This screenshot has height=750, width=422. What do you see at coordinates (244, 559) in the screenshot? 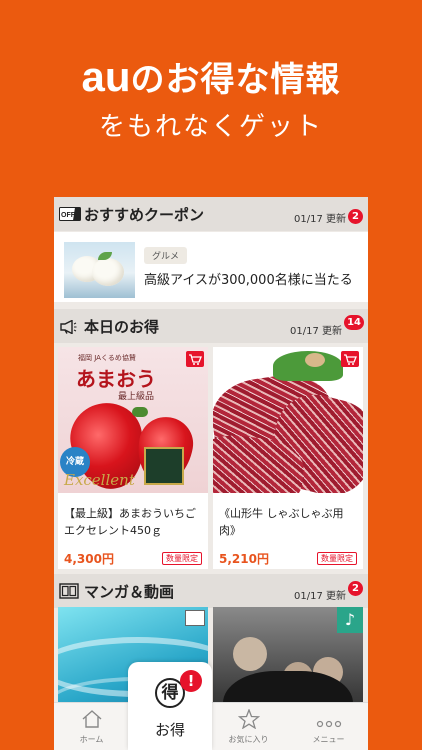
I see `deal-price: 5,210円` at bounding box center [244, 559].